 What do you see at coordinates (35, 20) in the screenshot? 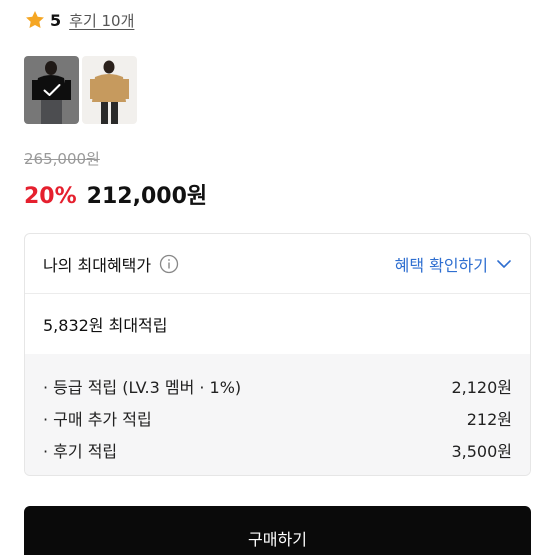
I see `star-icon` at bounding box center [35, 20].